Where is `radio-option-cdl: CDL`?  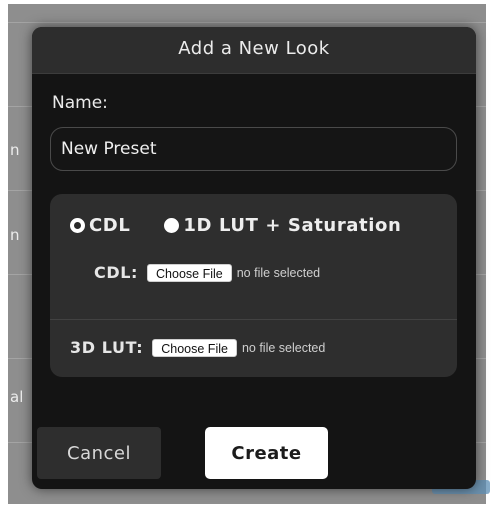 radio-option-cdl: CDL is located at coordinates (100, 225).